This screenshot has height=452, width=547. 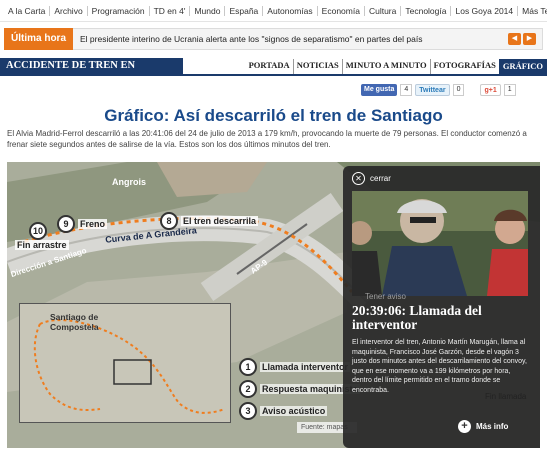 I want to click on legend-step-2: 2 Respuesta maquinista, so click(x=299, y=389).